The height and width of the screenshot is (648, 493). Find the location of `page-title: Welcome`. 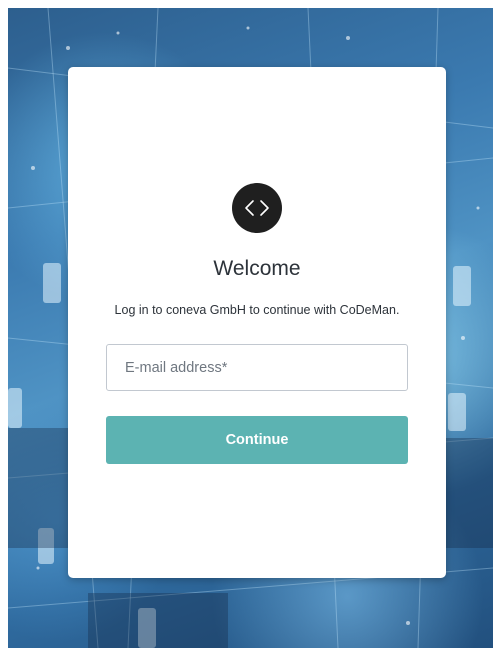

page-title: Welcome is located at coordinates (257, 268).